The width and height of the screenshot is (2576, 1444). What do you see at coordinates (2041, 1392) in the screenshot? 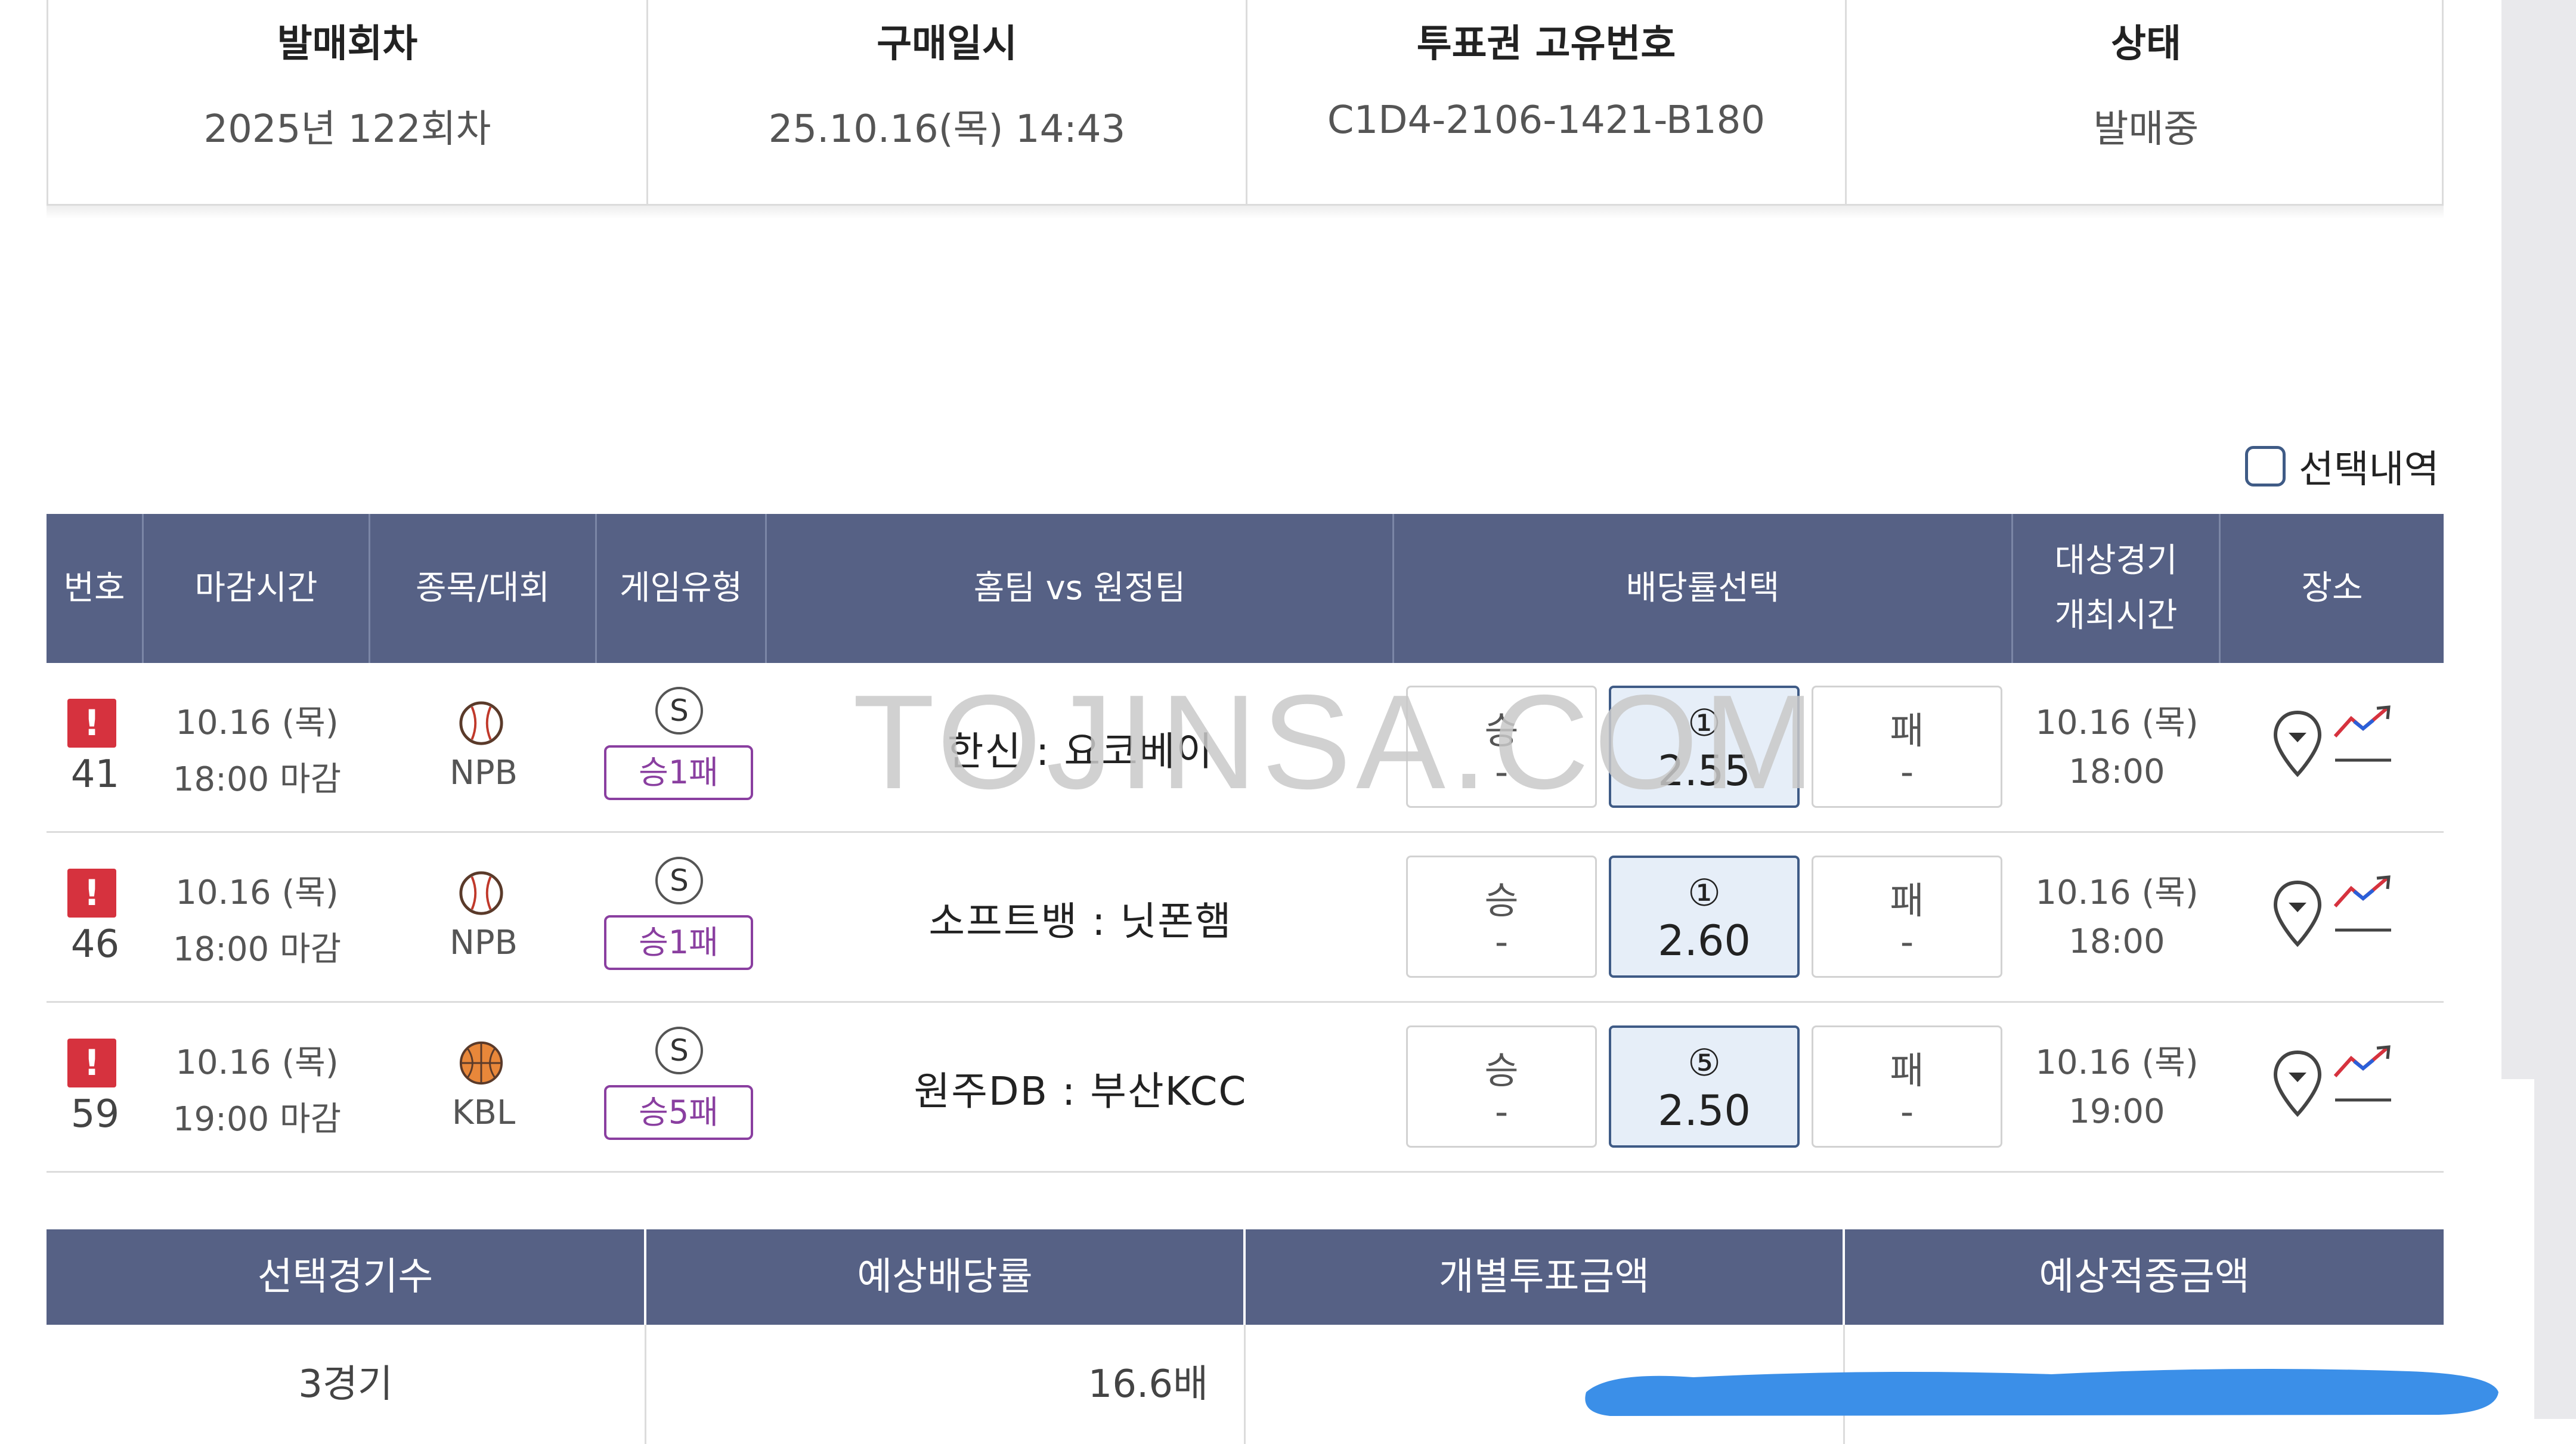
I see `redaction-scribble` at bounding box center [2041, 1392].